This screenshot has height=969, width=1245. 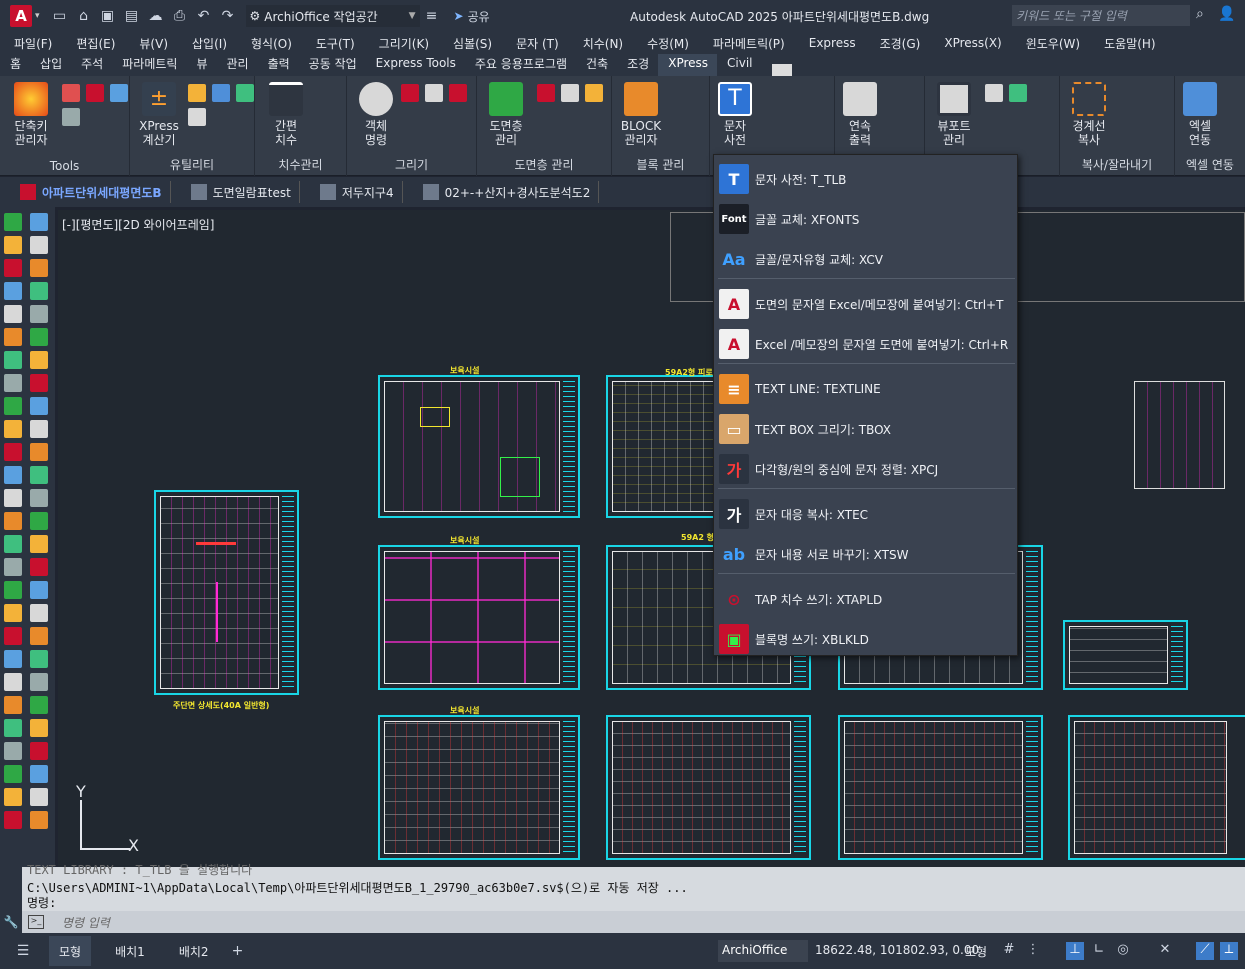 I want to click on layout-tab: 모형, so click(x=70, y=951).